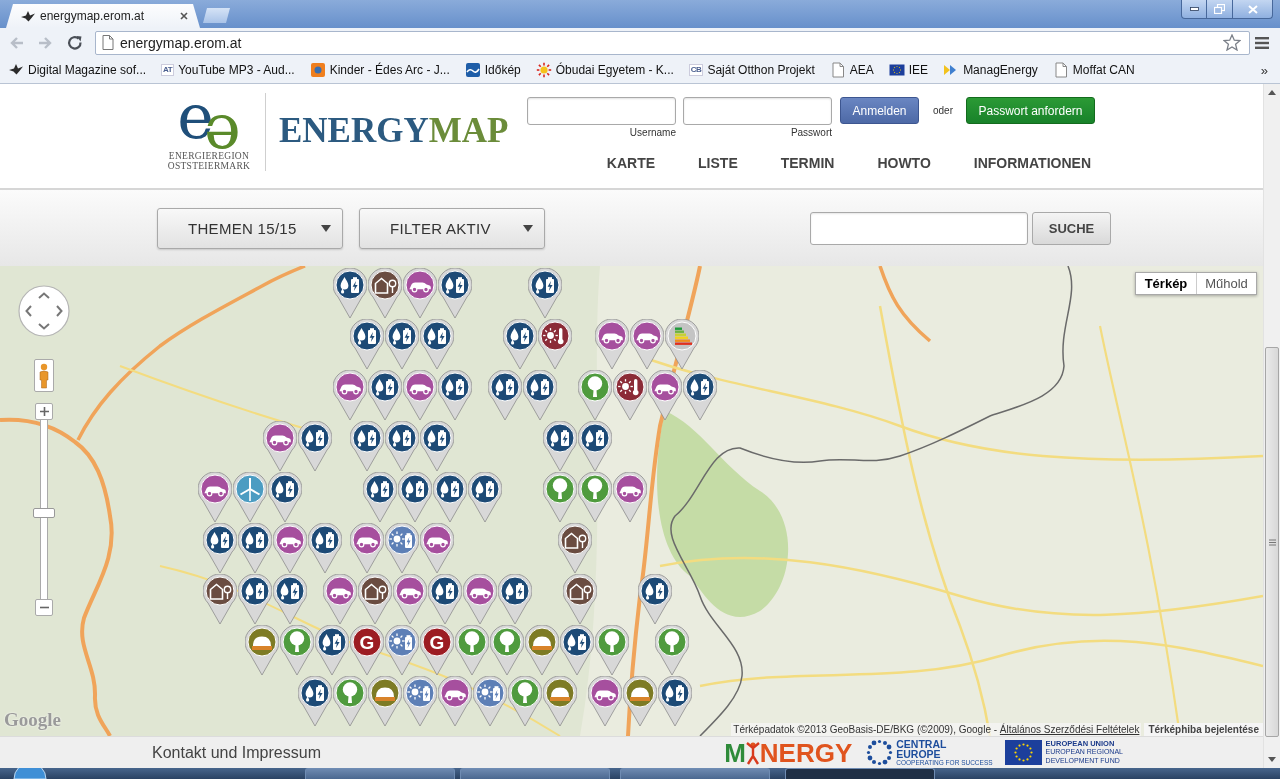  What do you see at coordinates (1253, 9) in the screenshot?
I see `close-button` at bounding box center [1253, 9].